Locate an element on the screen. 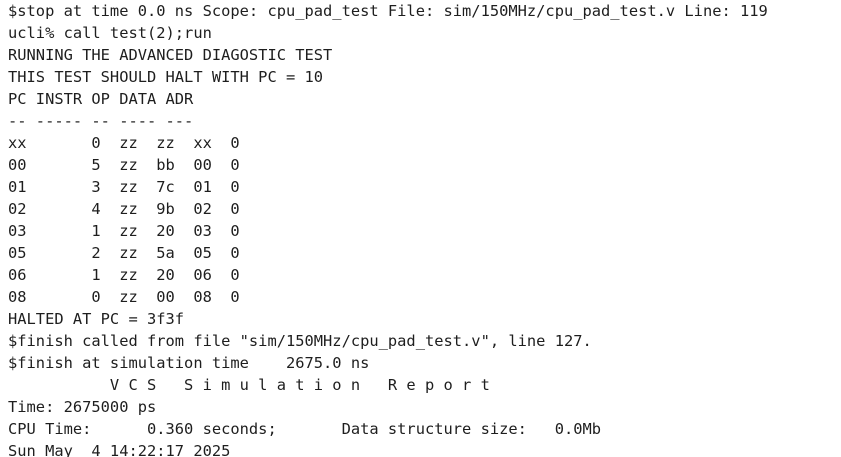 The width and height of the screenshot is (841, 457). table-row: 06 1 zz 20 06 0 is located at coordinates (124, 275).